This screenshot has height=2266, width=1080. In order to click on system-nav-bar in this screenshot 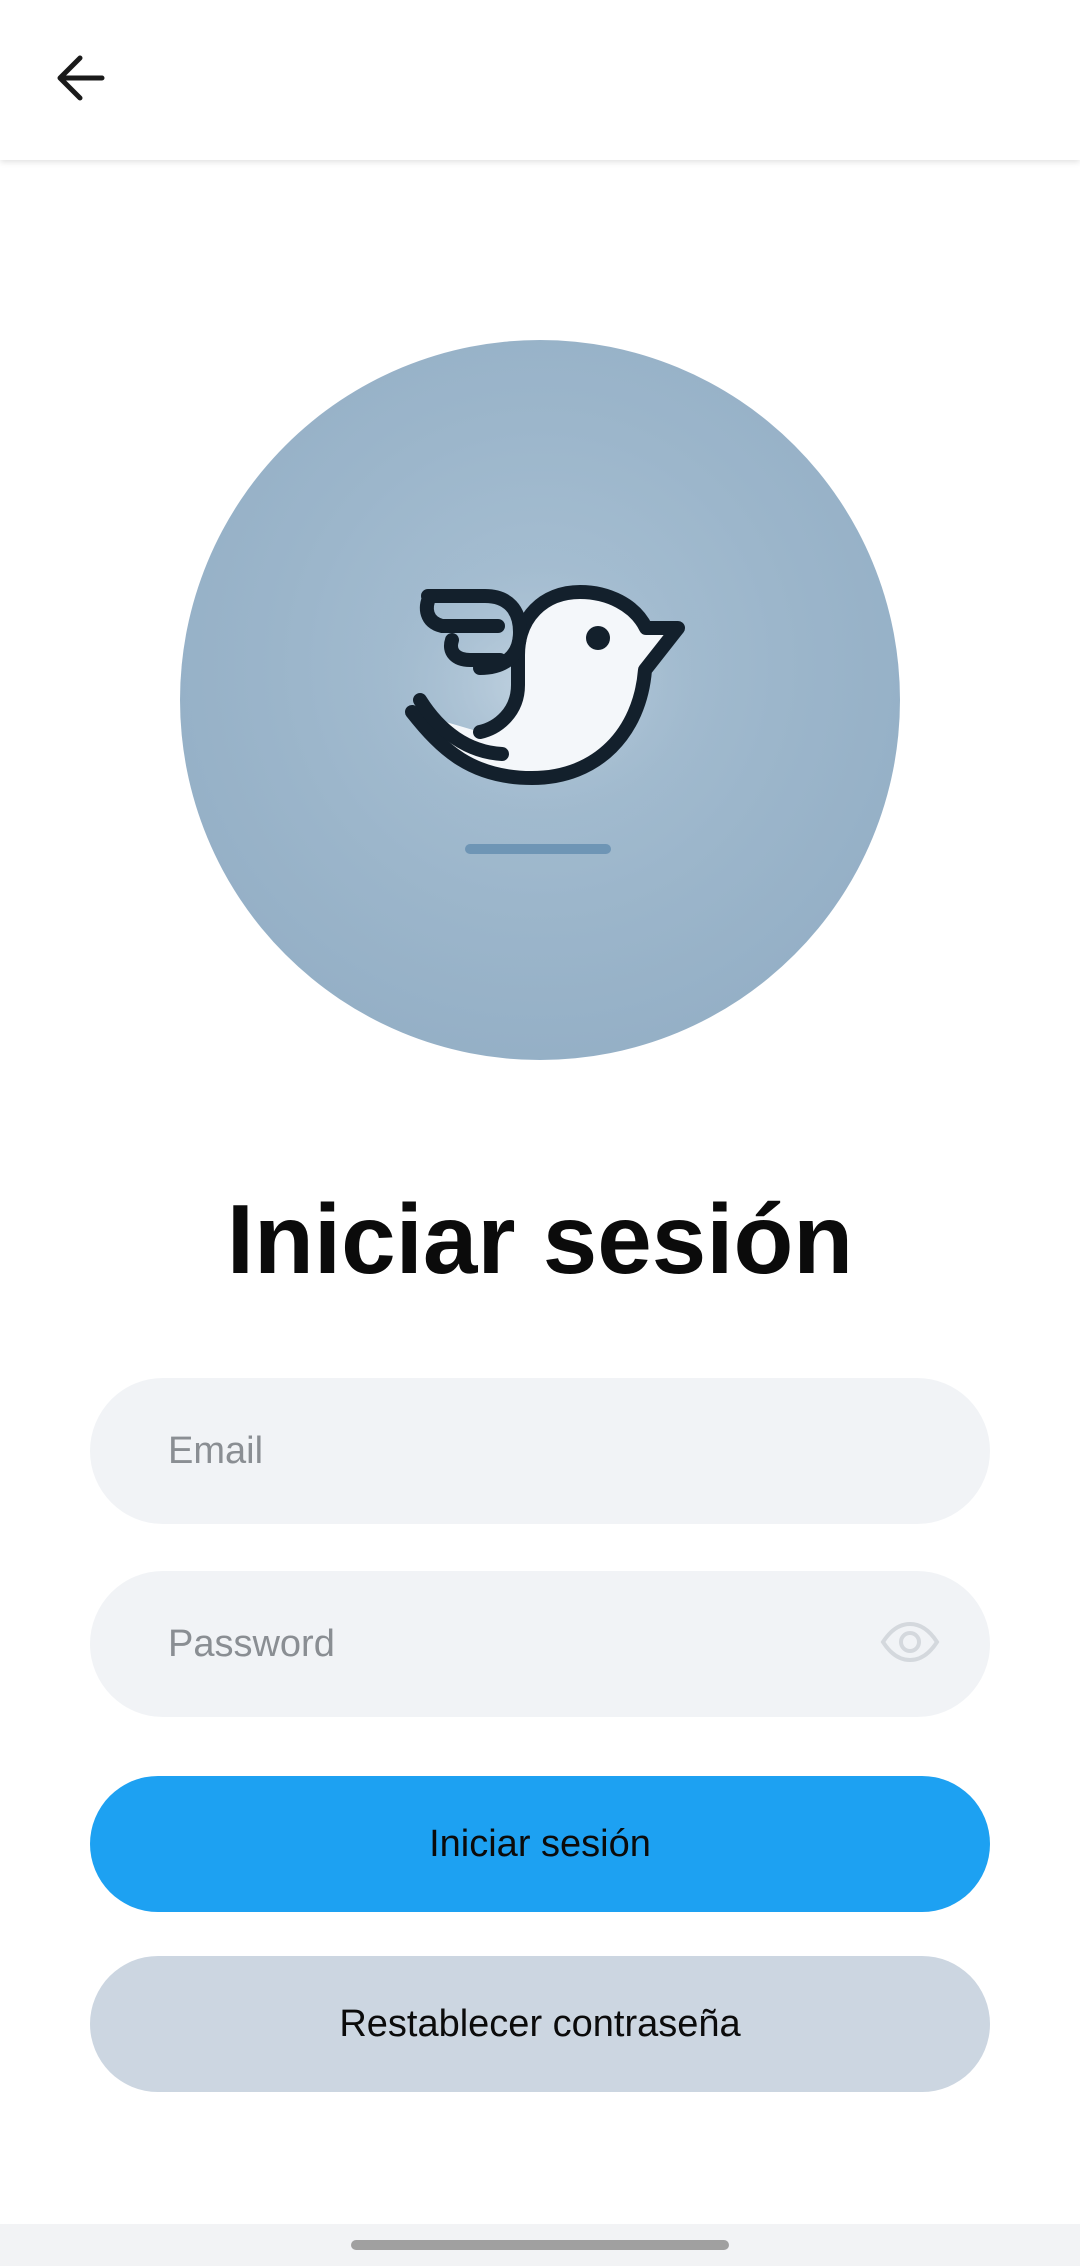, I will do `click(540, 2245)`.